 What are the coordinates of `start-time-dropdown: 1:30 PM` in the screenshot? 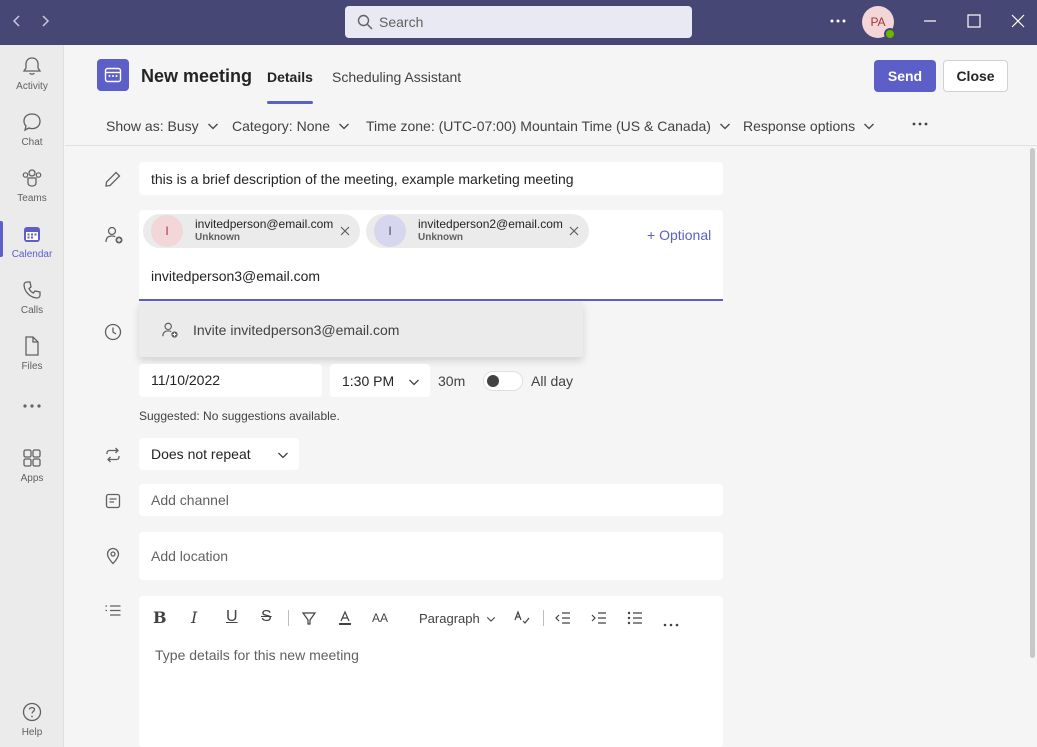 It's located at (380, 380).